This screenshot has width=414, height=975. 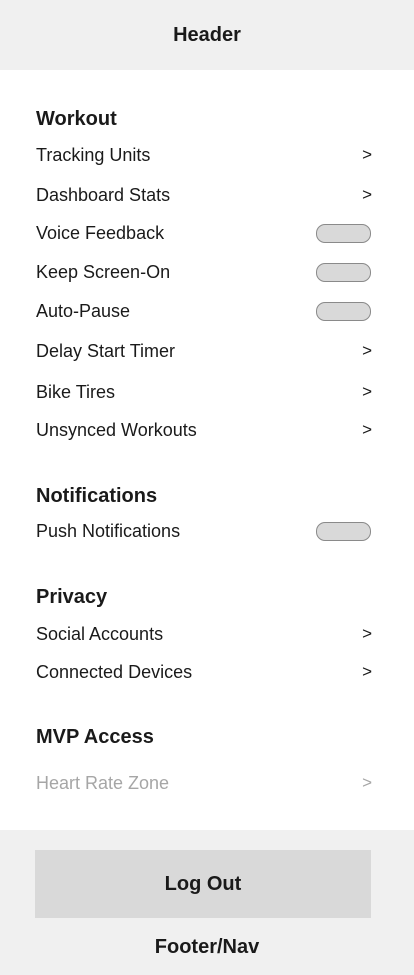 I want to click on auto-pause-toggle, so click(x=343, y=311).